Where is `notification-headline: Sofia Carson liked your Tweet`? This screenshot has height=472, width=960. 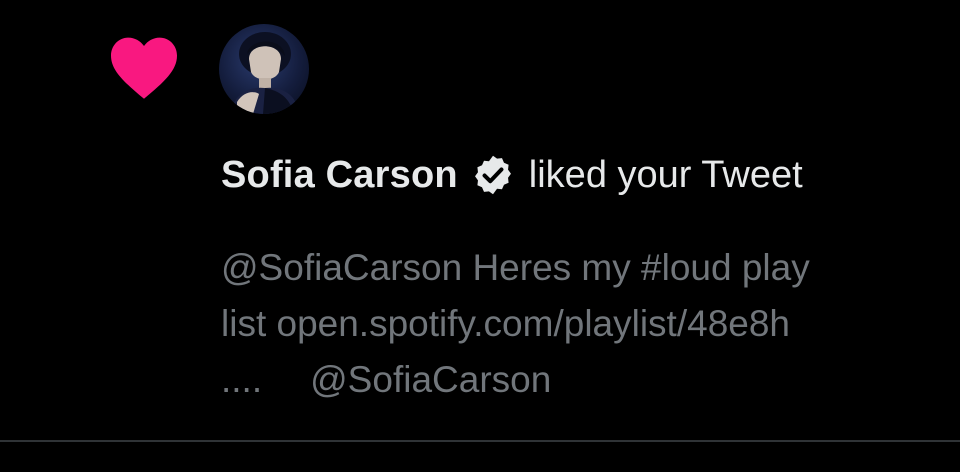 notification-headline: Sofia Carson liked your Tweet is located at coordinates (512, 175).